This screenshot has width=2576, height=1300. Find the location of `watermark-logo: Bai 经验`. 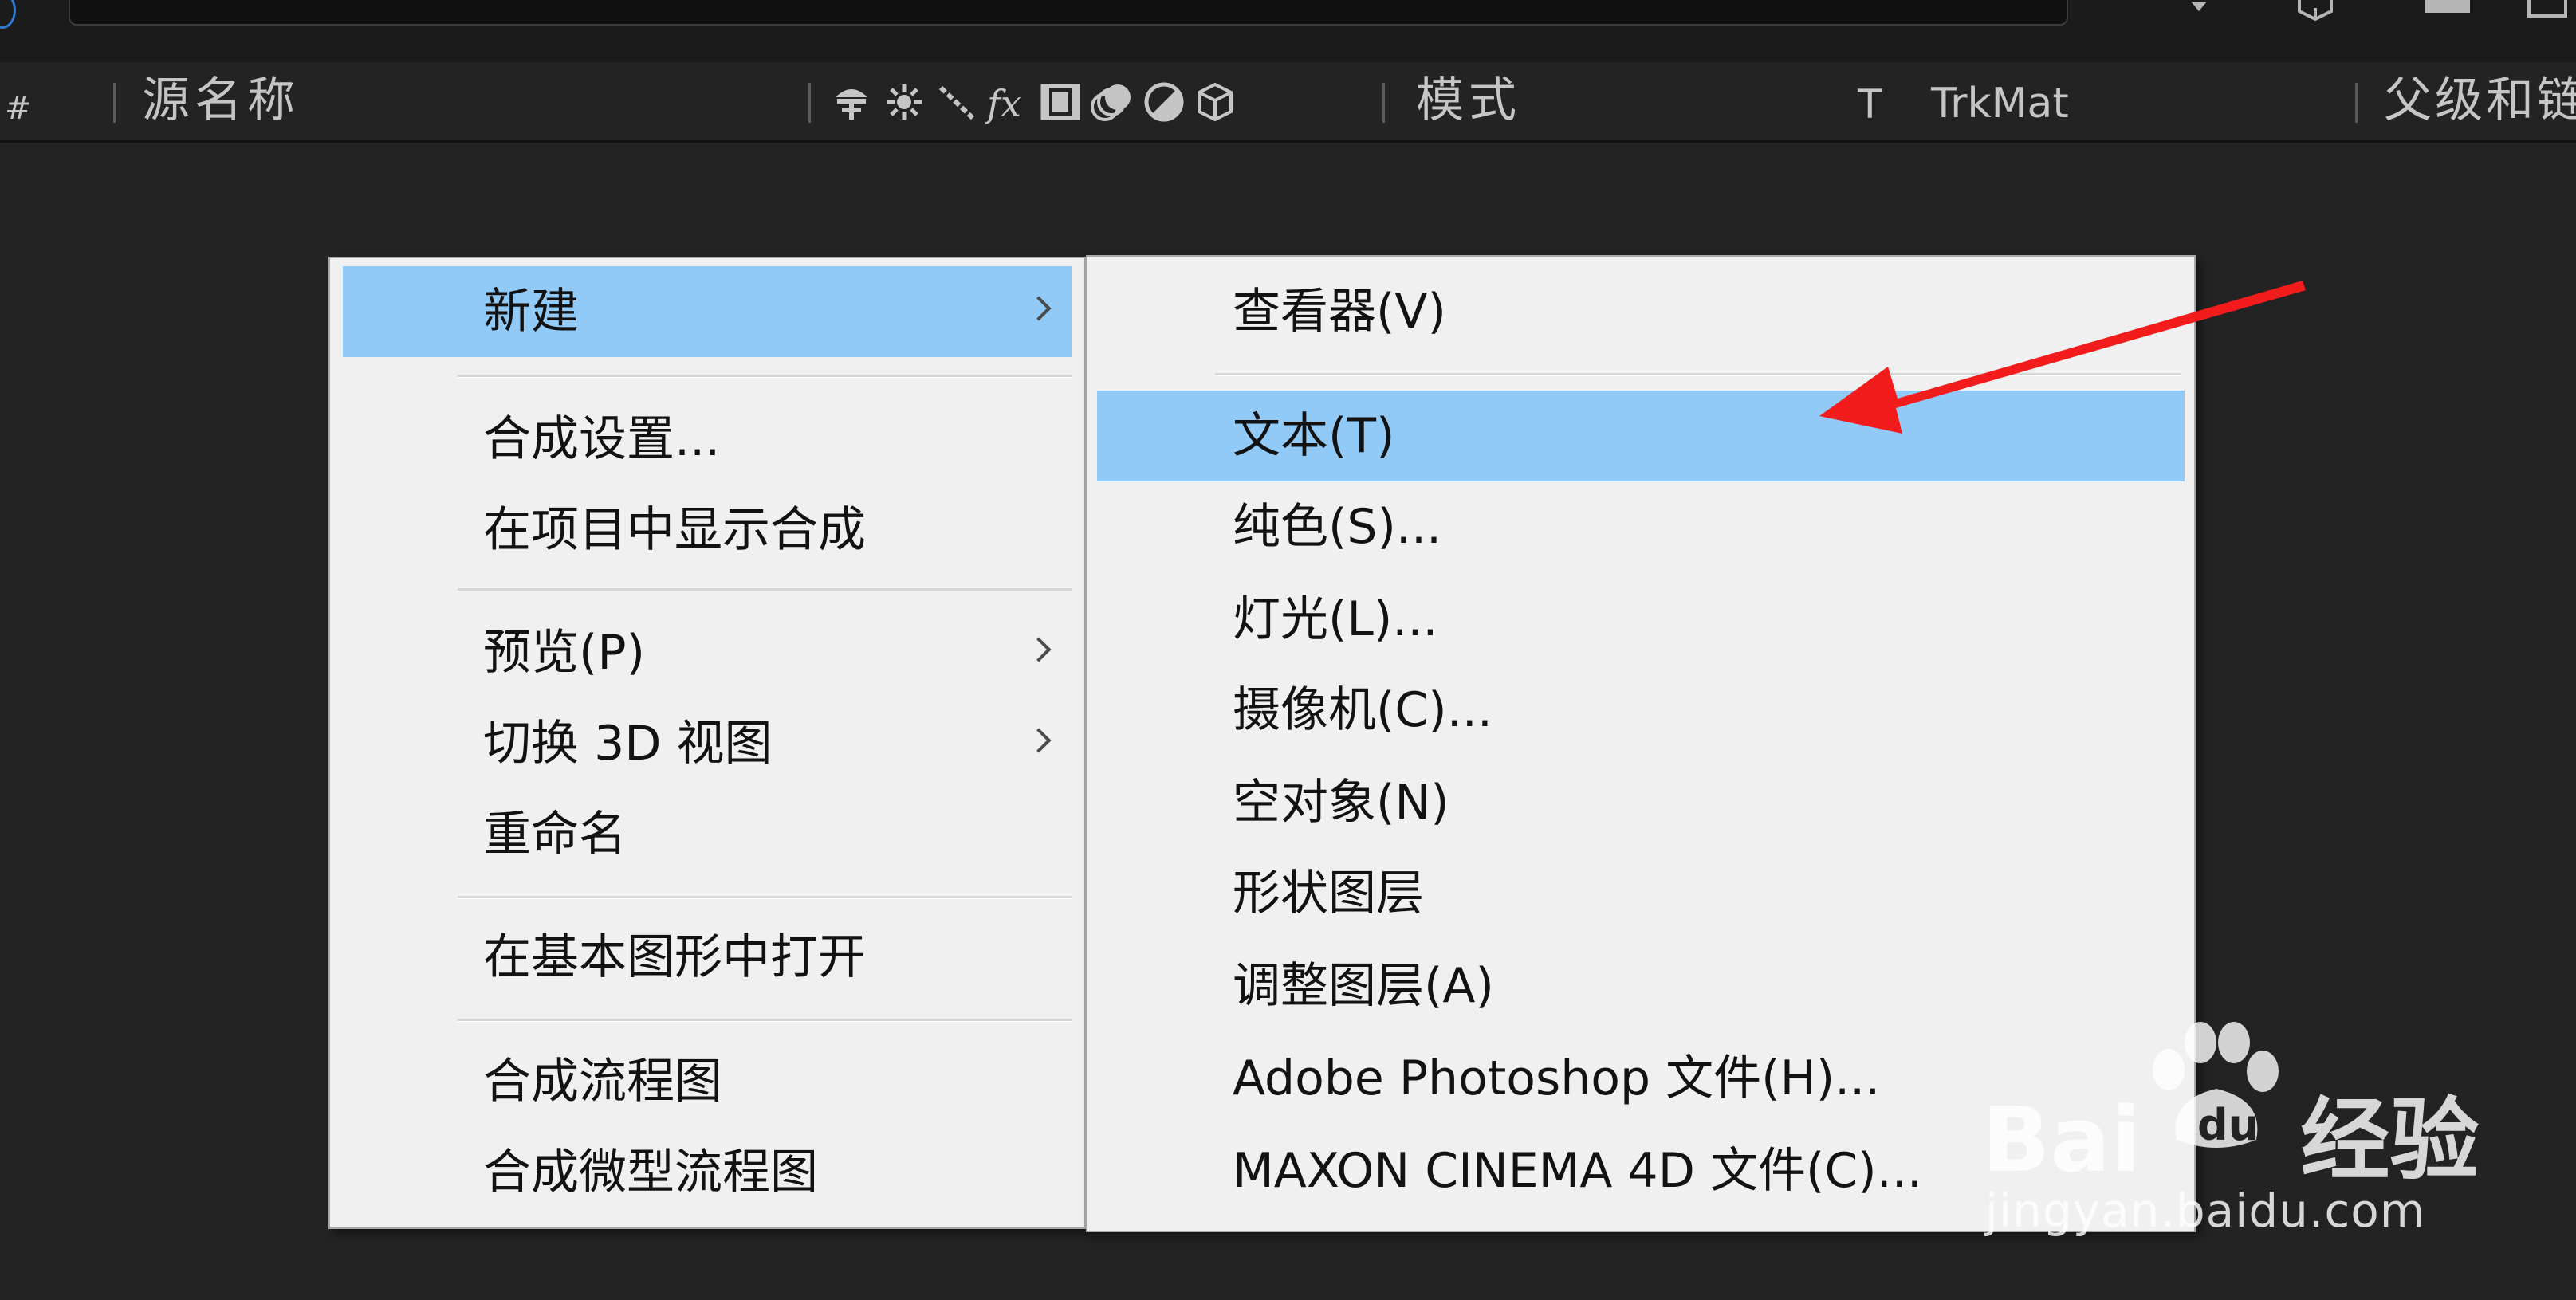

watermark-logo: Bai 经验 is located at coordinates (2231, 1140).